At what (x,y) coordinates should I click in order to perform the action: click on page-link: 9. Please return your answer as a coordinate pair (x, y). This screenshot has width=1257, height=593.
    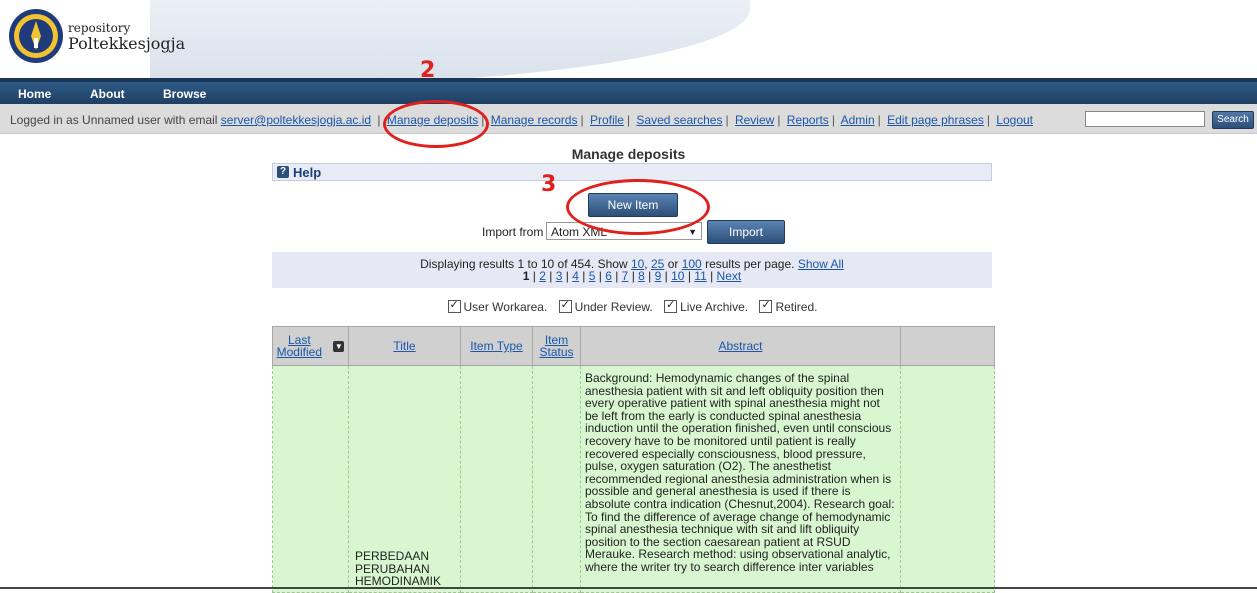
    Looking at the image, I should click on (658, 276).